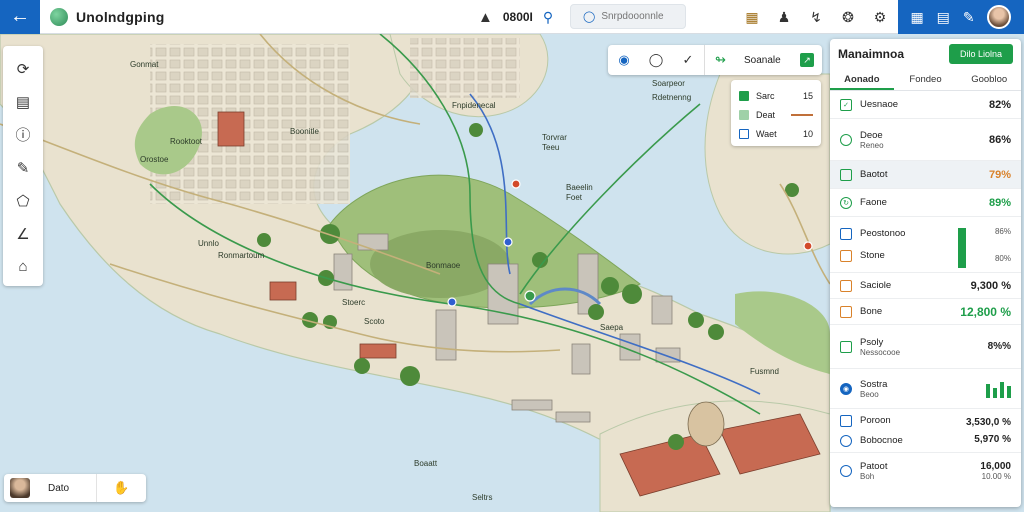  Describe the element at coordinates (59, 488) in the screenshot. I see `locate-card-label: Dato` at that location.